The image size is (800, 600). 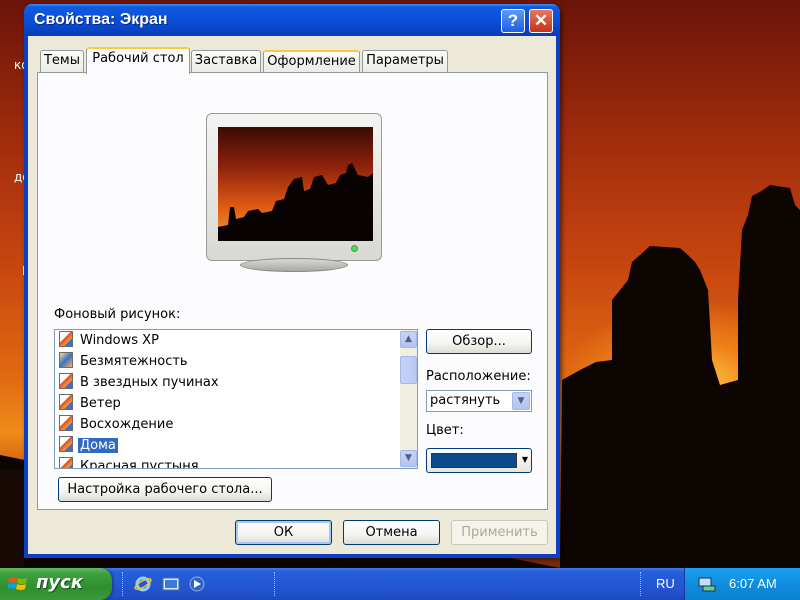 What do you see at coordinates (226, 61) in the screenshot?
I see `tab-screensaver: Заставка` at bounding box center [226, 61].